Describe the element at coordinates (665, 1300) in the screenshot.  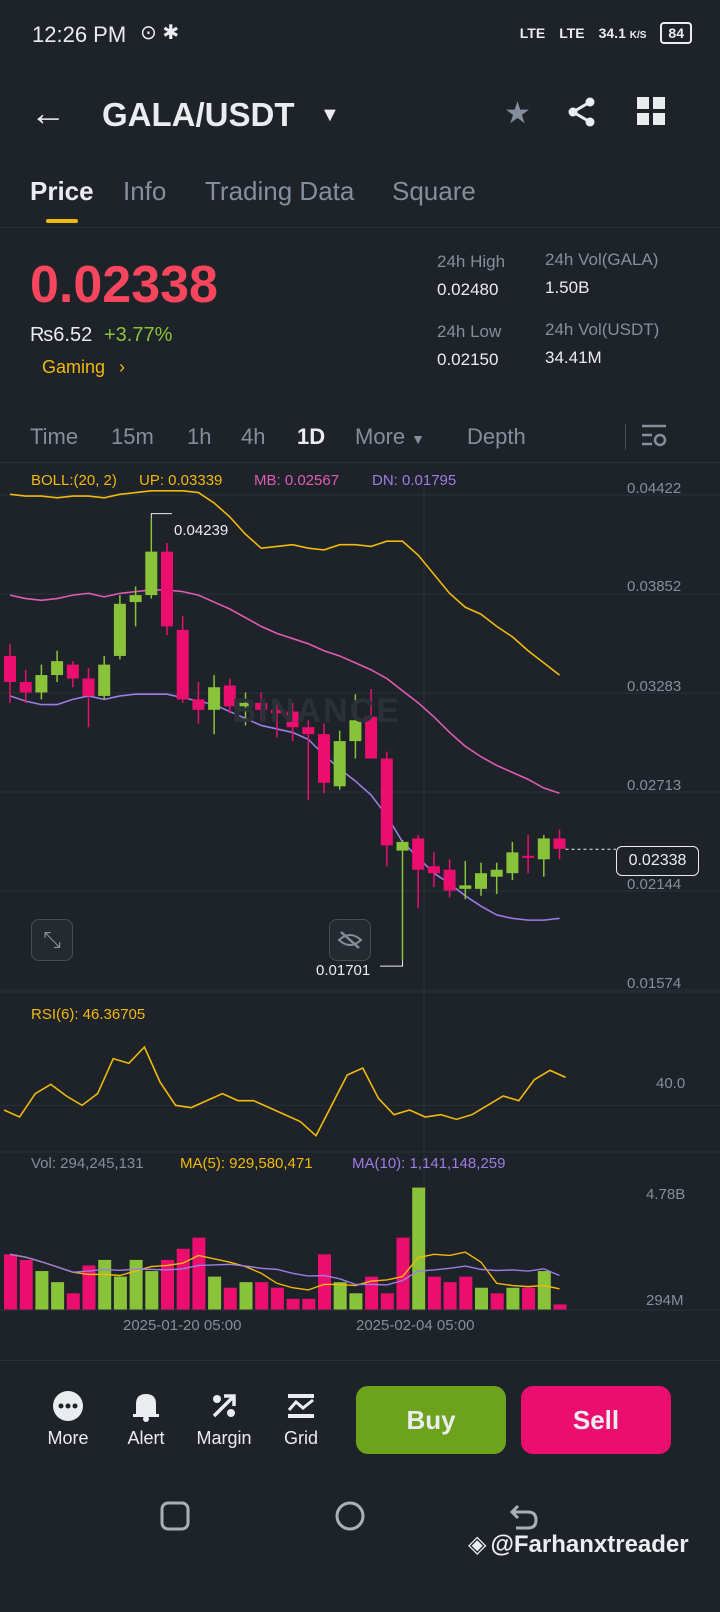
I see `vol-tick-bottom: 294M` at that location.